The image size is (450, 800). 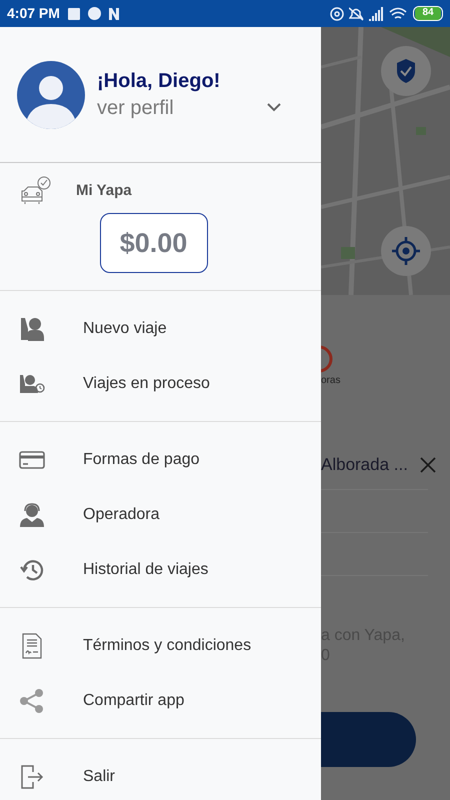 What do you see at coordinates (160, 459) in the screenshot?
I see `menu-item: Formas de pago` at bounding box center [160, 459].